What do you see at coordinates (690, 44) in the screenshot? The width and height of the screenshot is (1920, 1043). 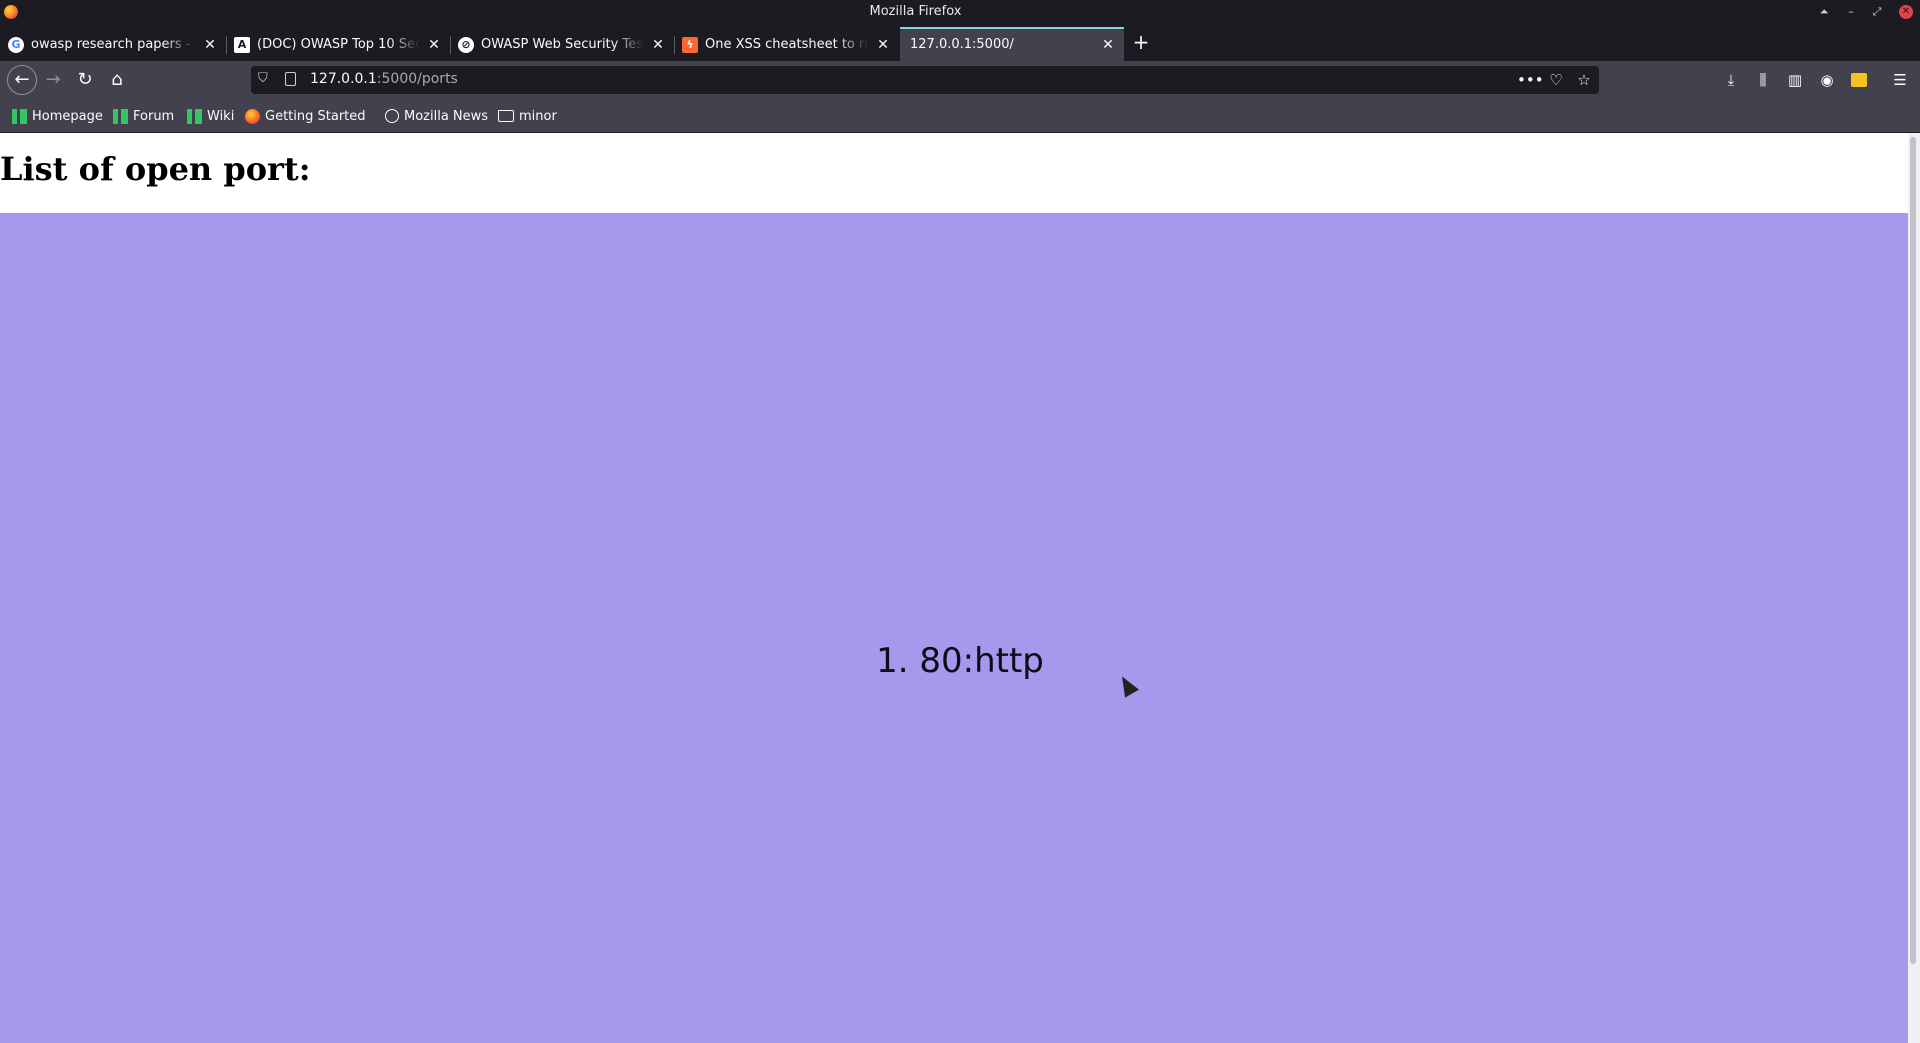 I see `portswigger-icon: ϟ` at bounding box center [690, 44].